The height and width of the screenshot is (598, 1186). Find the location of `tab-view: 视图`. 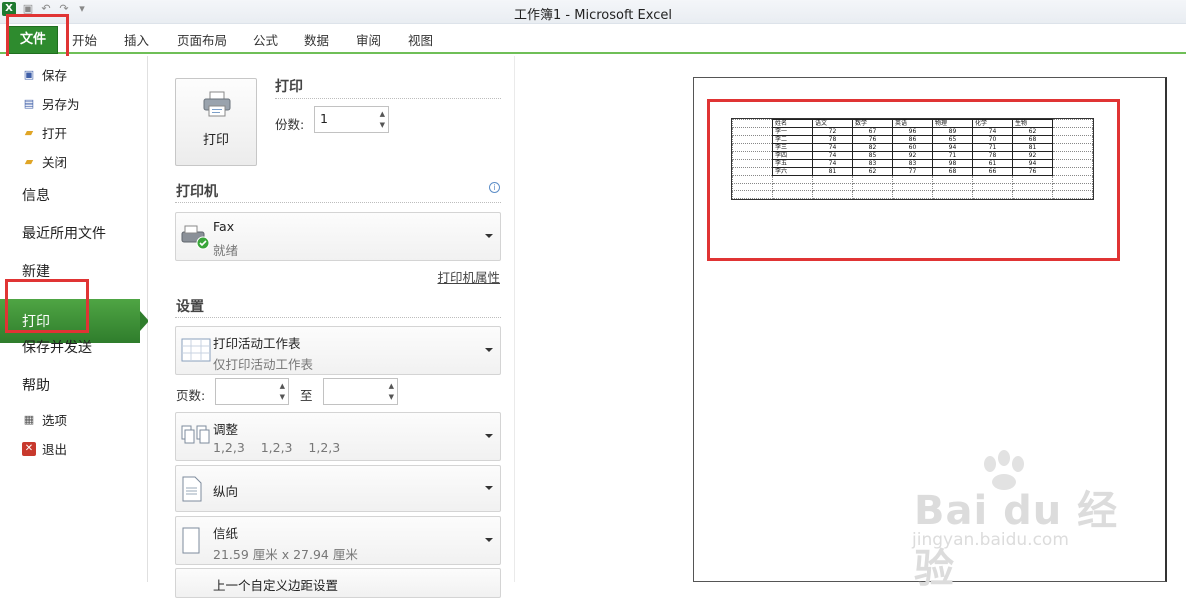

tab-view: 视图 is located at coordinates (420, 39).